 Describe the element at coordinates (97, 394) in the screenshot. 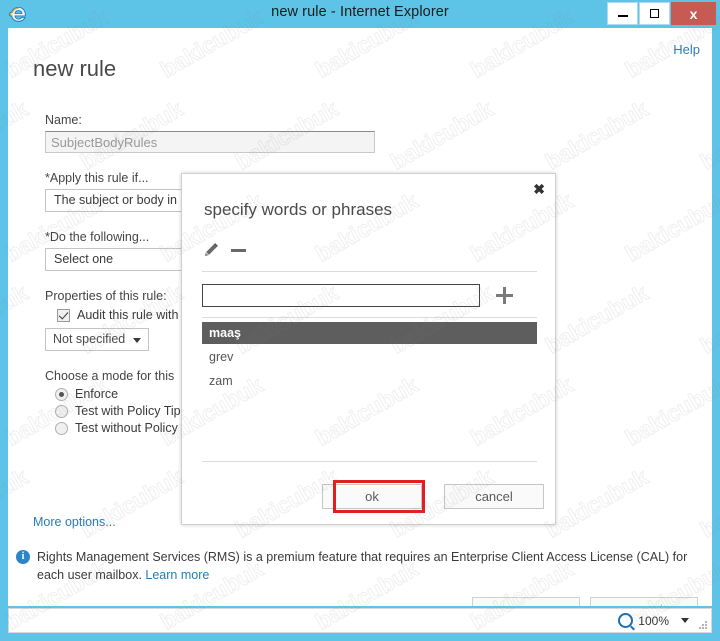

I see `mode-label-enforce: Enforce` at that location.